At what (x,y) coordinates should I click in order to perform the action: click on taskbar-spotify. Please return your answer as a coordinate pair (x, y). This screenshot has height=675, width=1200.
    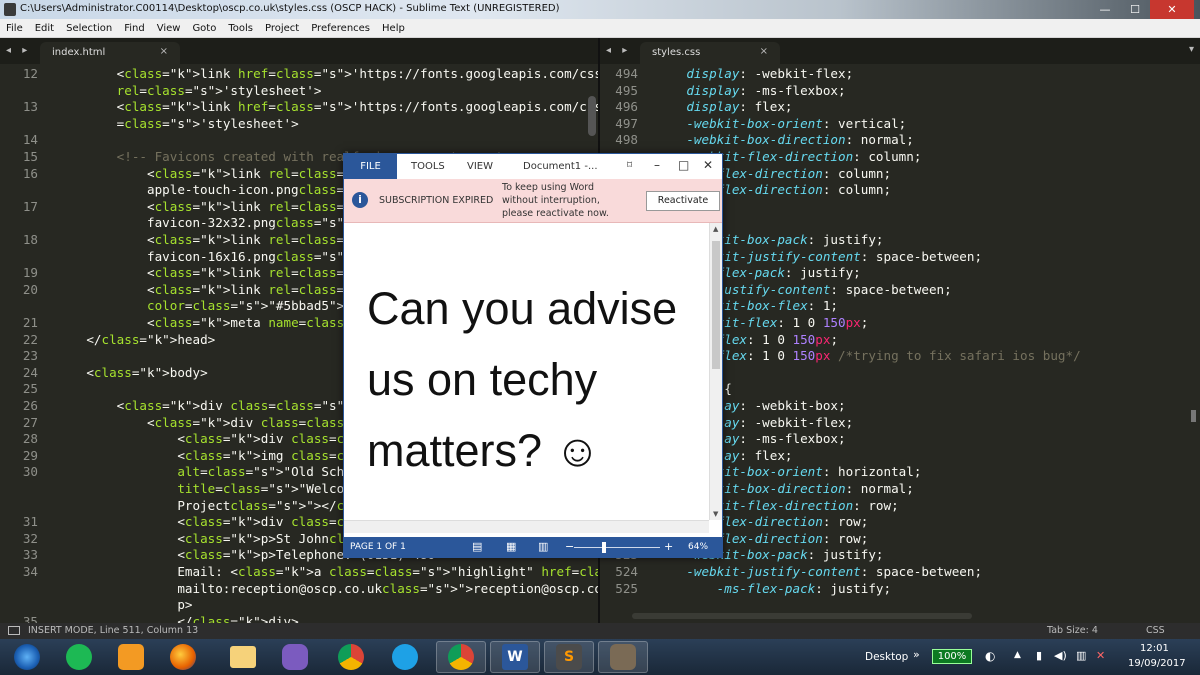
    Looking at the image, I should click on (79, 657).